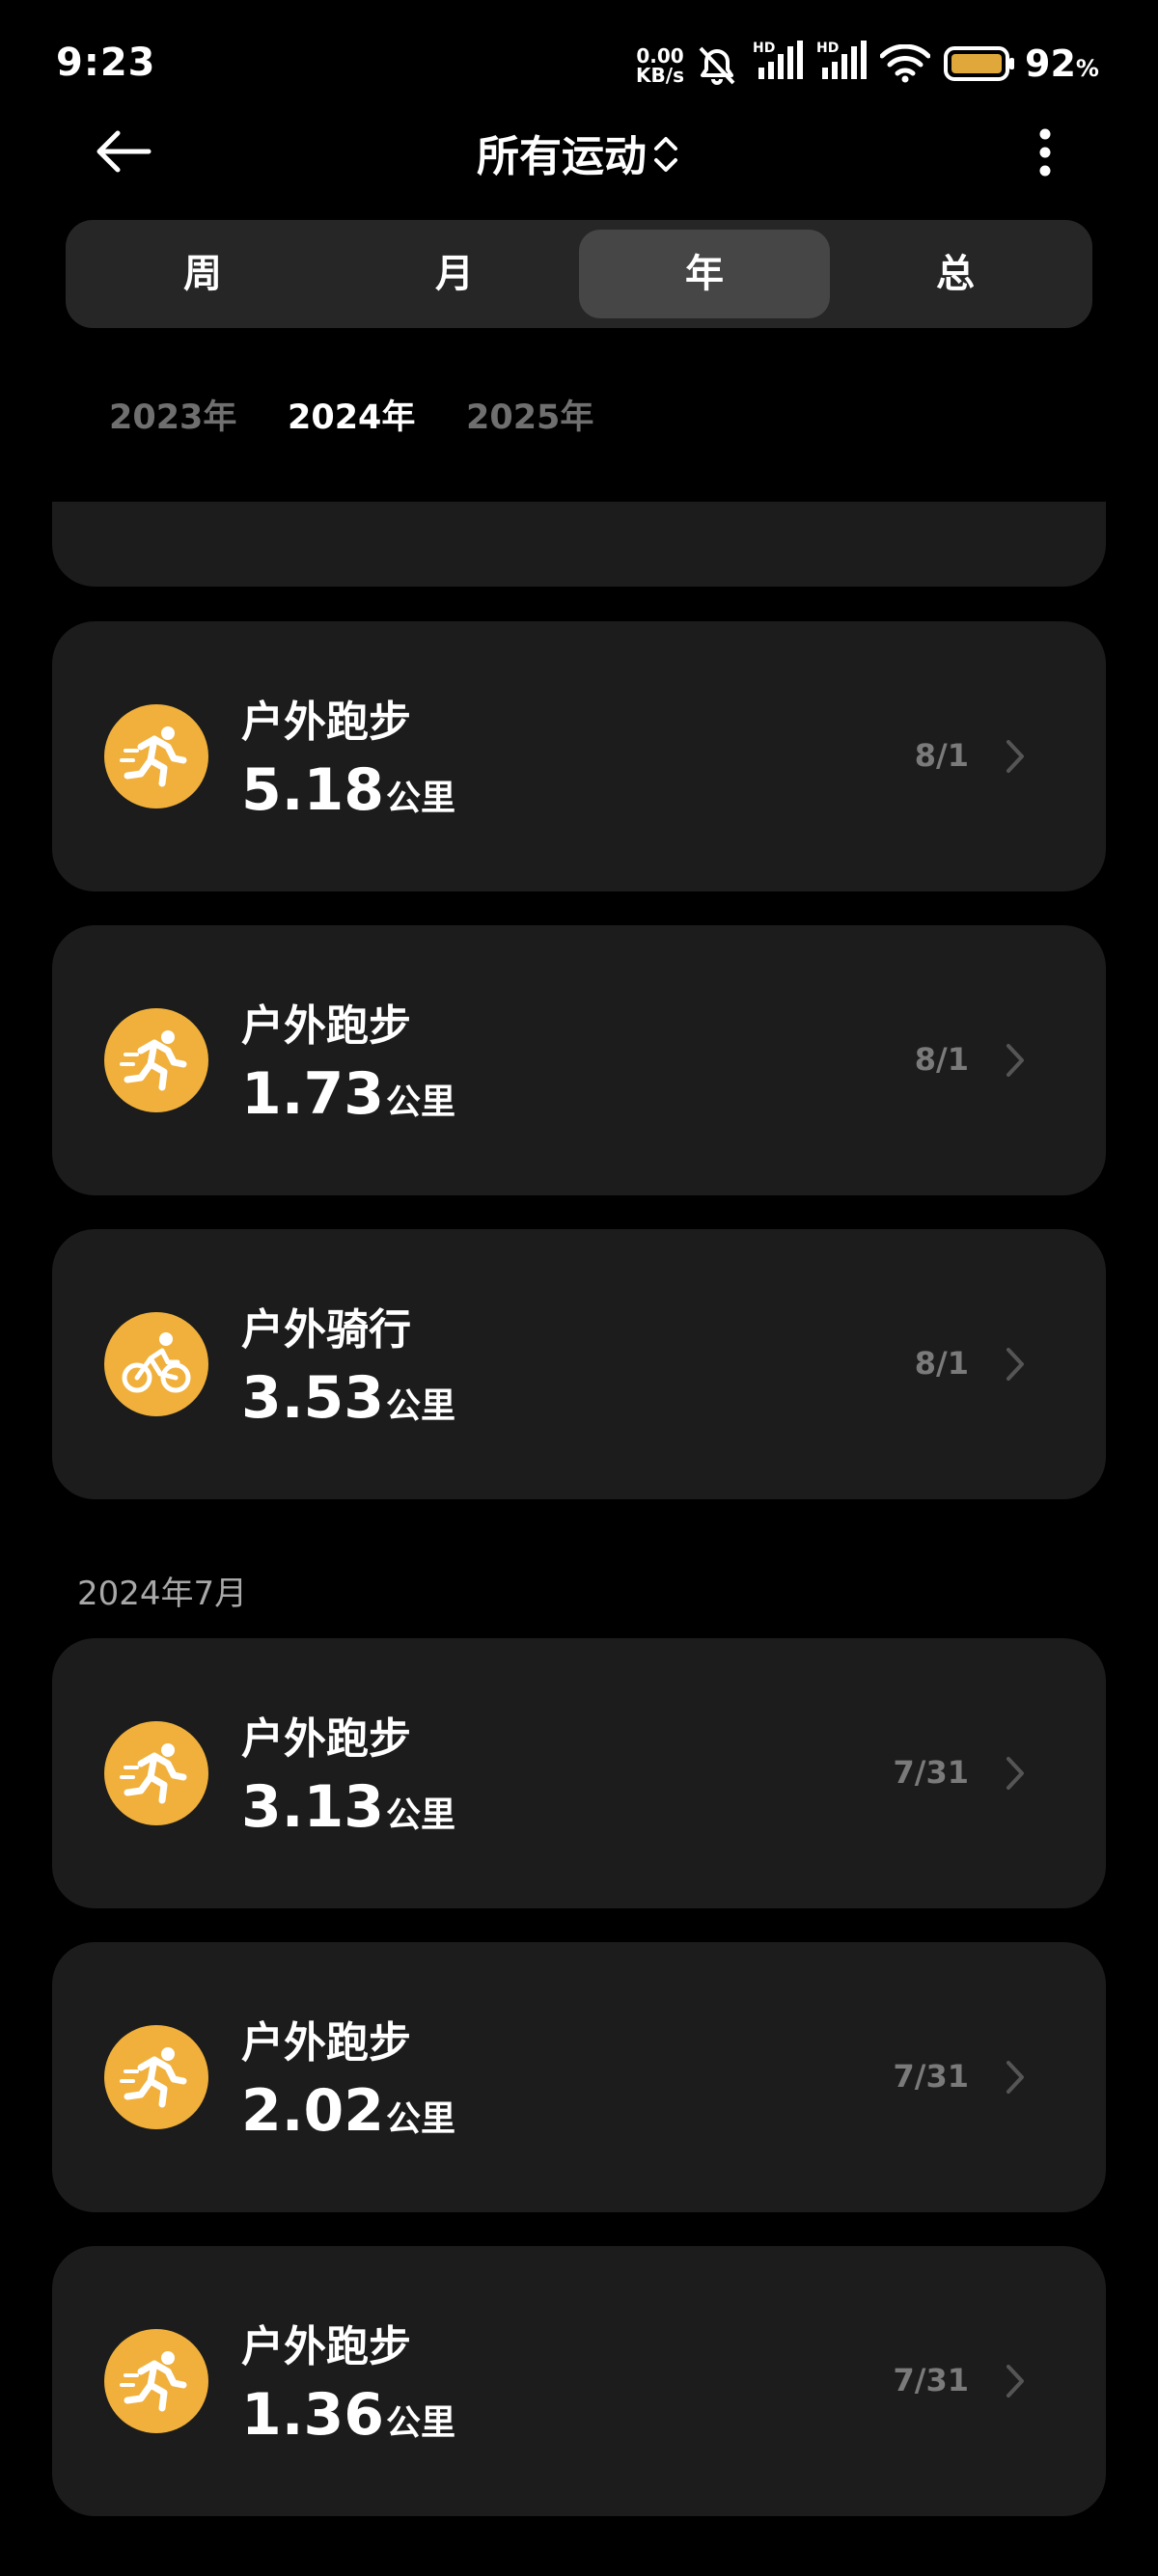  Describe the element at coordinates (704, 274) in the screenshot. I see `tab-year: 年` at that location.